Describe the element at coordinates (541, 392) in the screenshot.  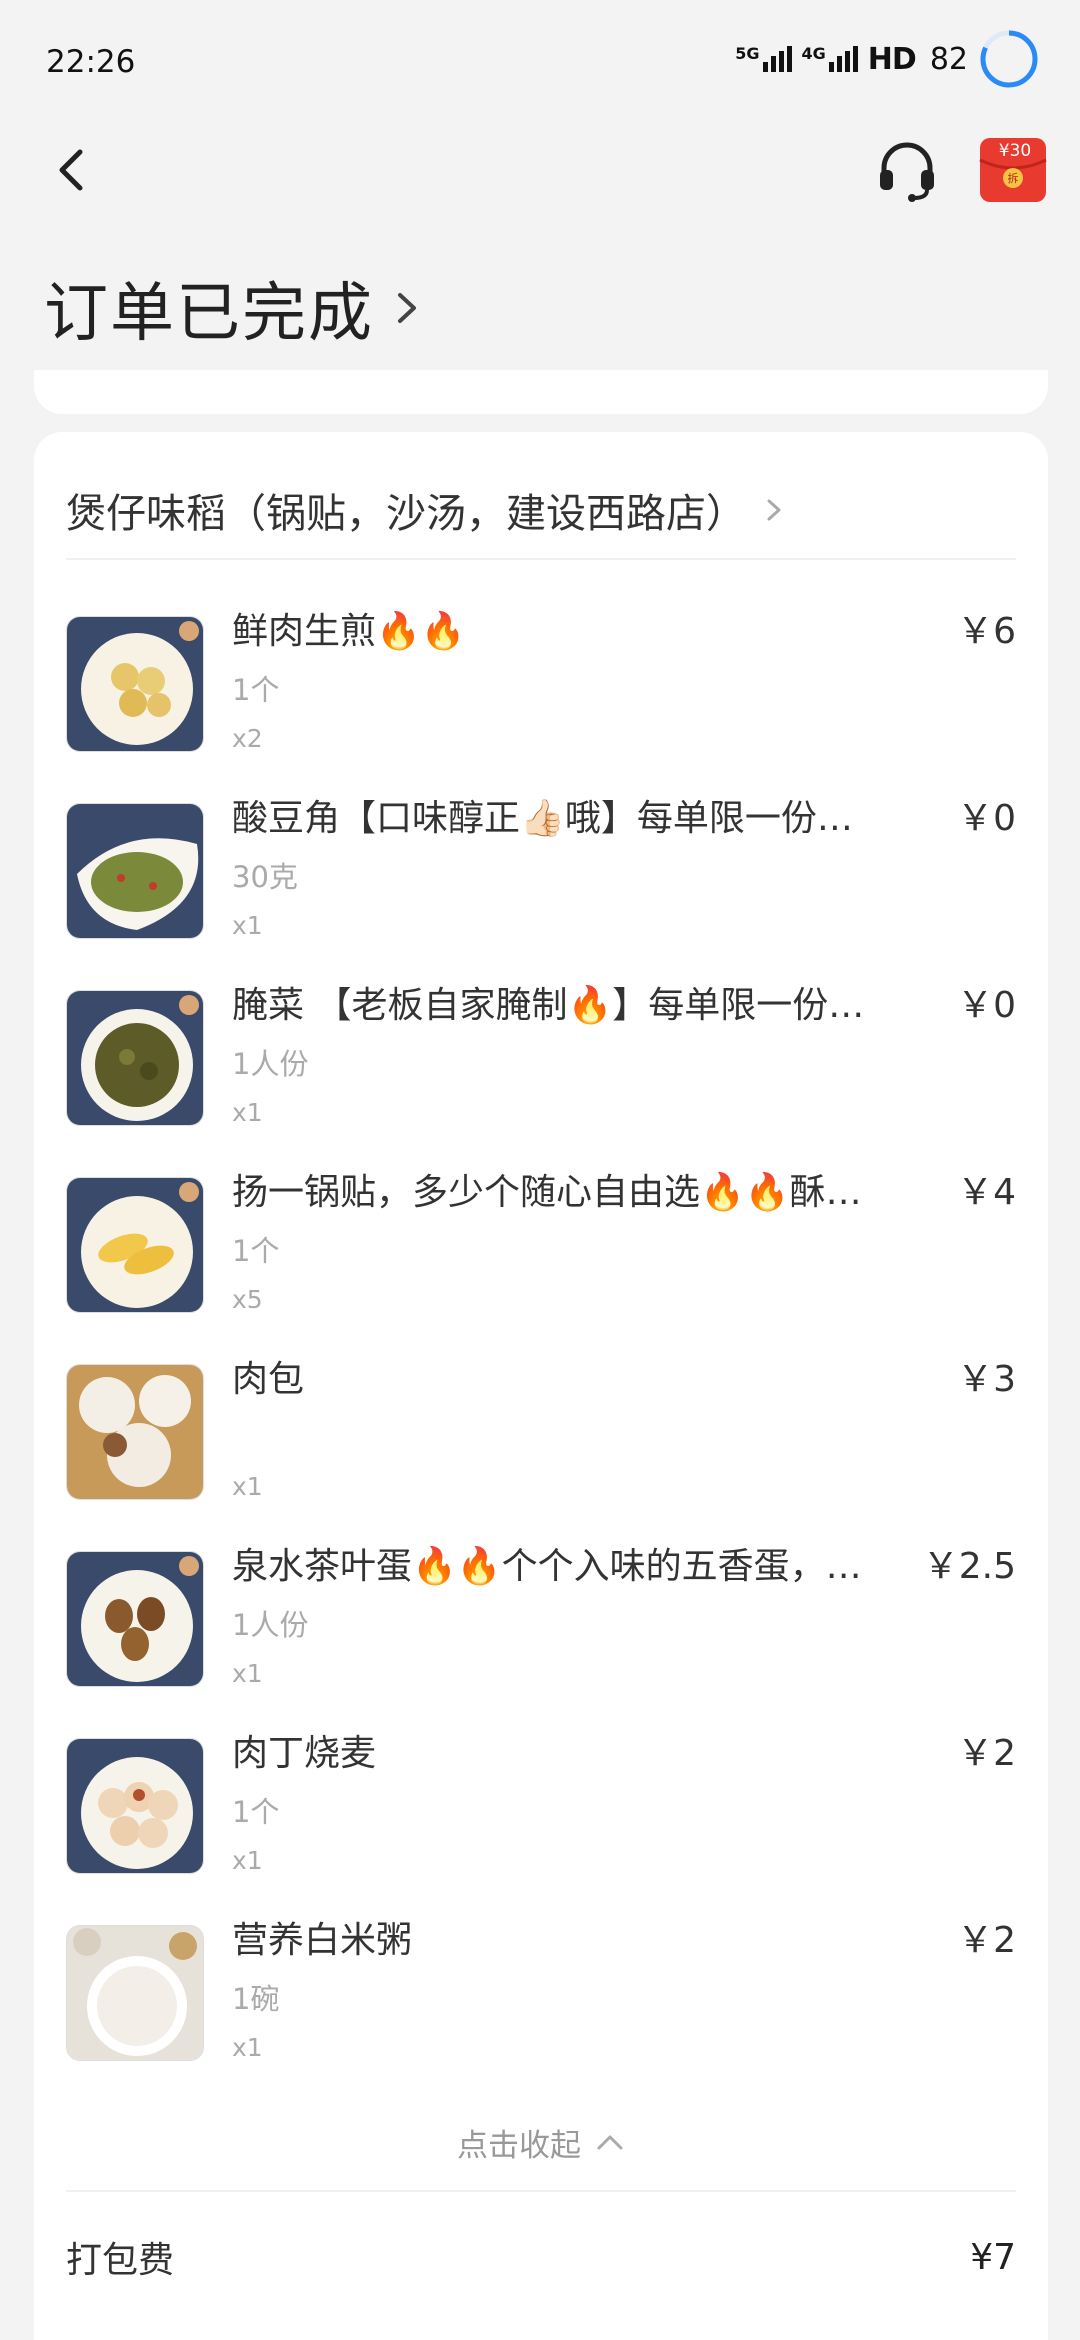
I see `previous-card-bottom` at that location.